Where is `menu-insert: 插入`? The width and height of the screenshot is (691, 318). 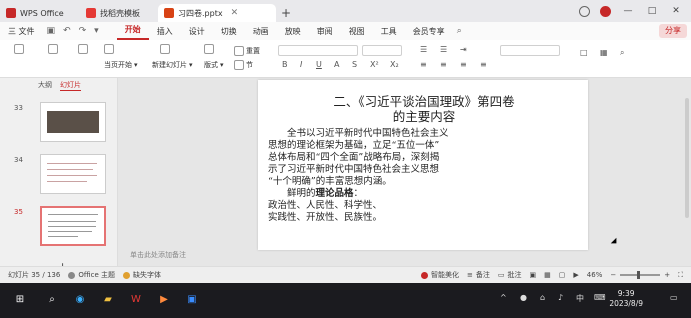
menu-insert: 插入 is located at coordinates (165, 31).